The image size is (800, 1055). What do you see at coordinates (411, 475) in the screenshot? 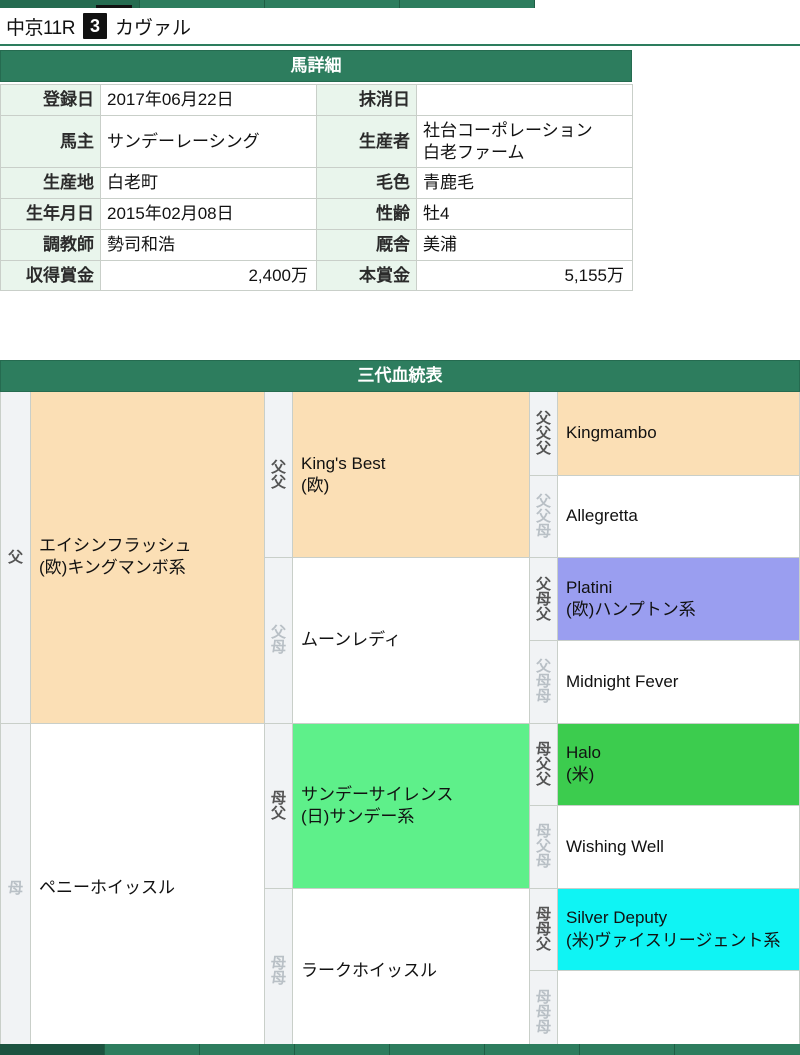
I see `pedigree-gen2-name-0: King's Best (欧)` at bounding box center [411, 475].